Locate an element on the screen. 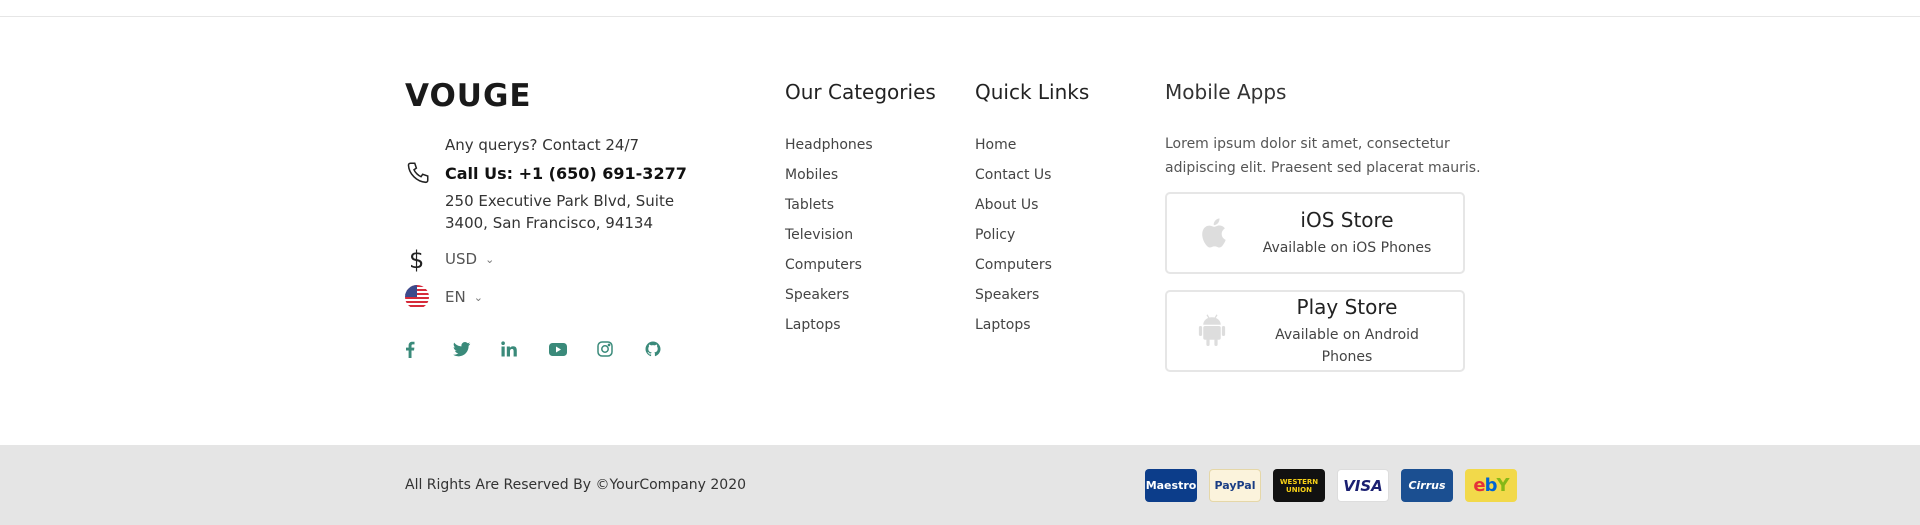 This screenshot has width=1920, height=525. category-link: Mobiles is located at coordinates (875, 175).